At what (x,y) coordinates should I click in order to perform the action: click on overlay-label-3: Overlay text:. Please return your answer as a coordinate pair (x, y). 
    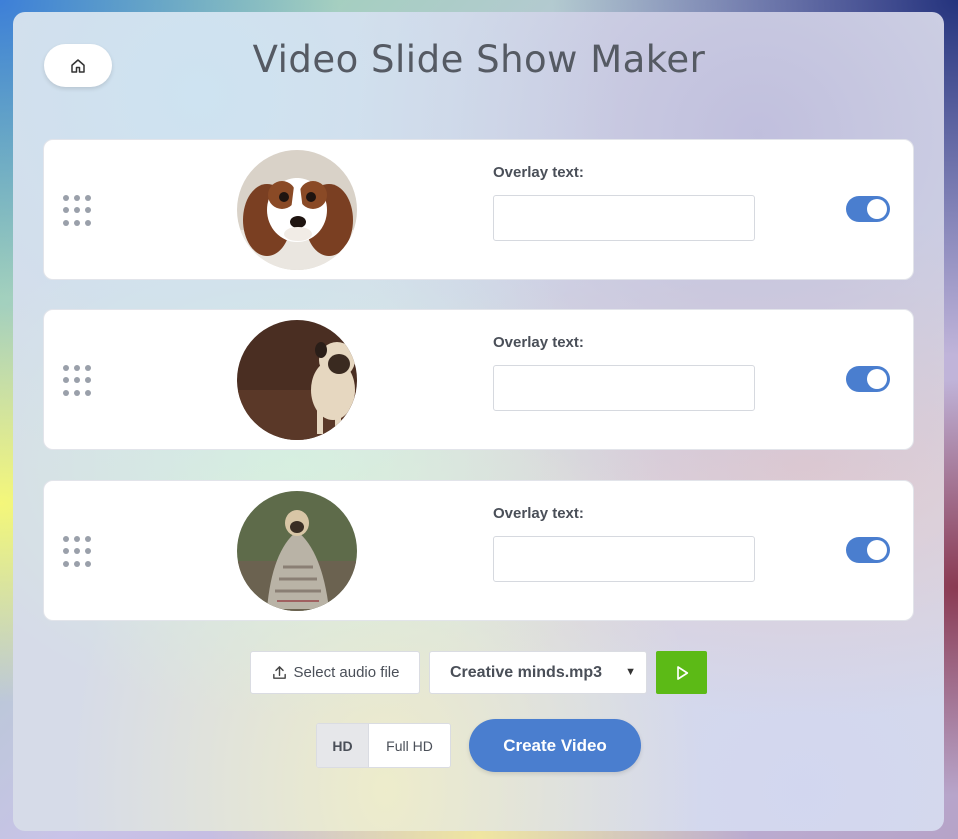
    Looking at the image, I should click on (538, 513).